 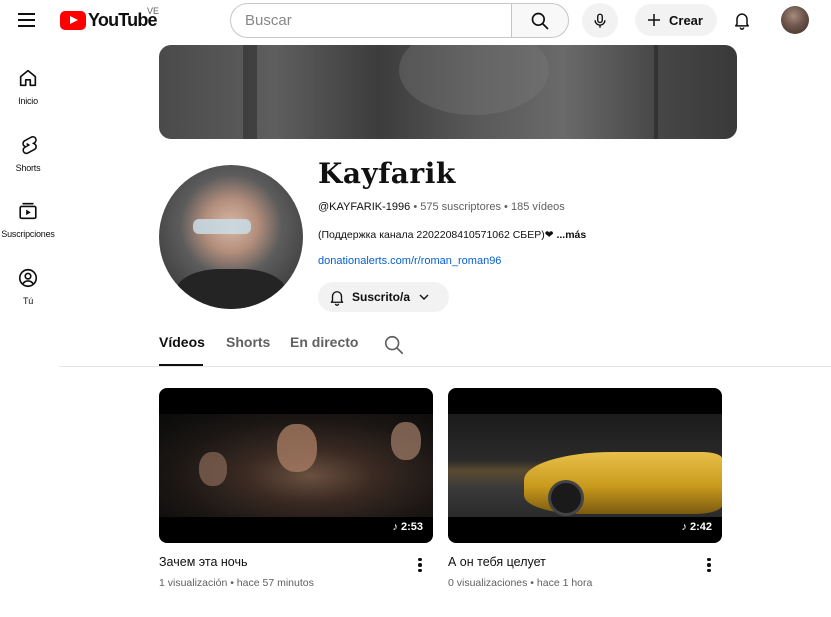 I want to click on sidebar-item-label: Tú, so click(x=28, y=301).